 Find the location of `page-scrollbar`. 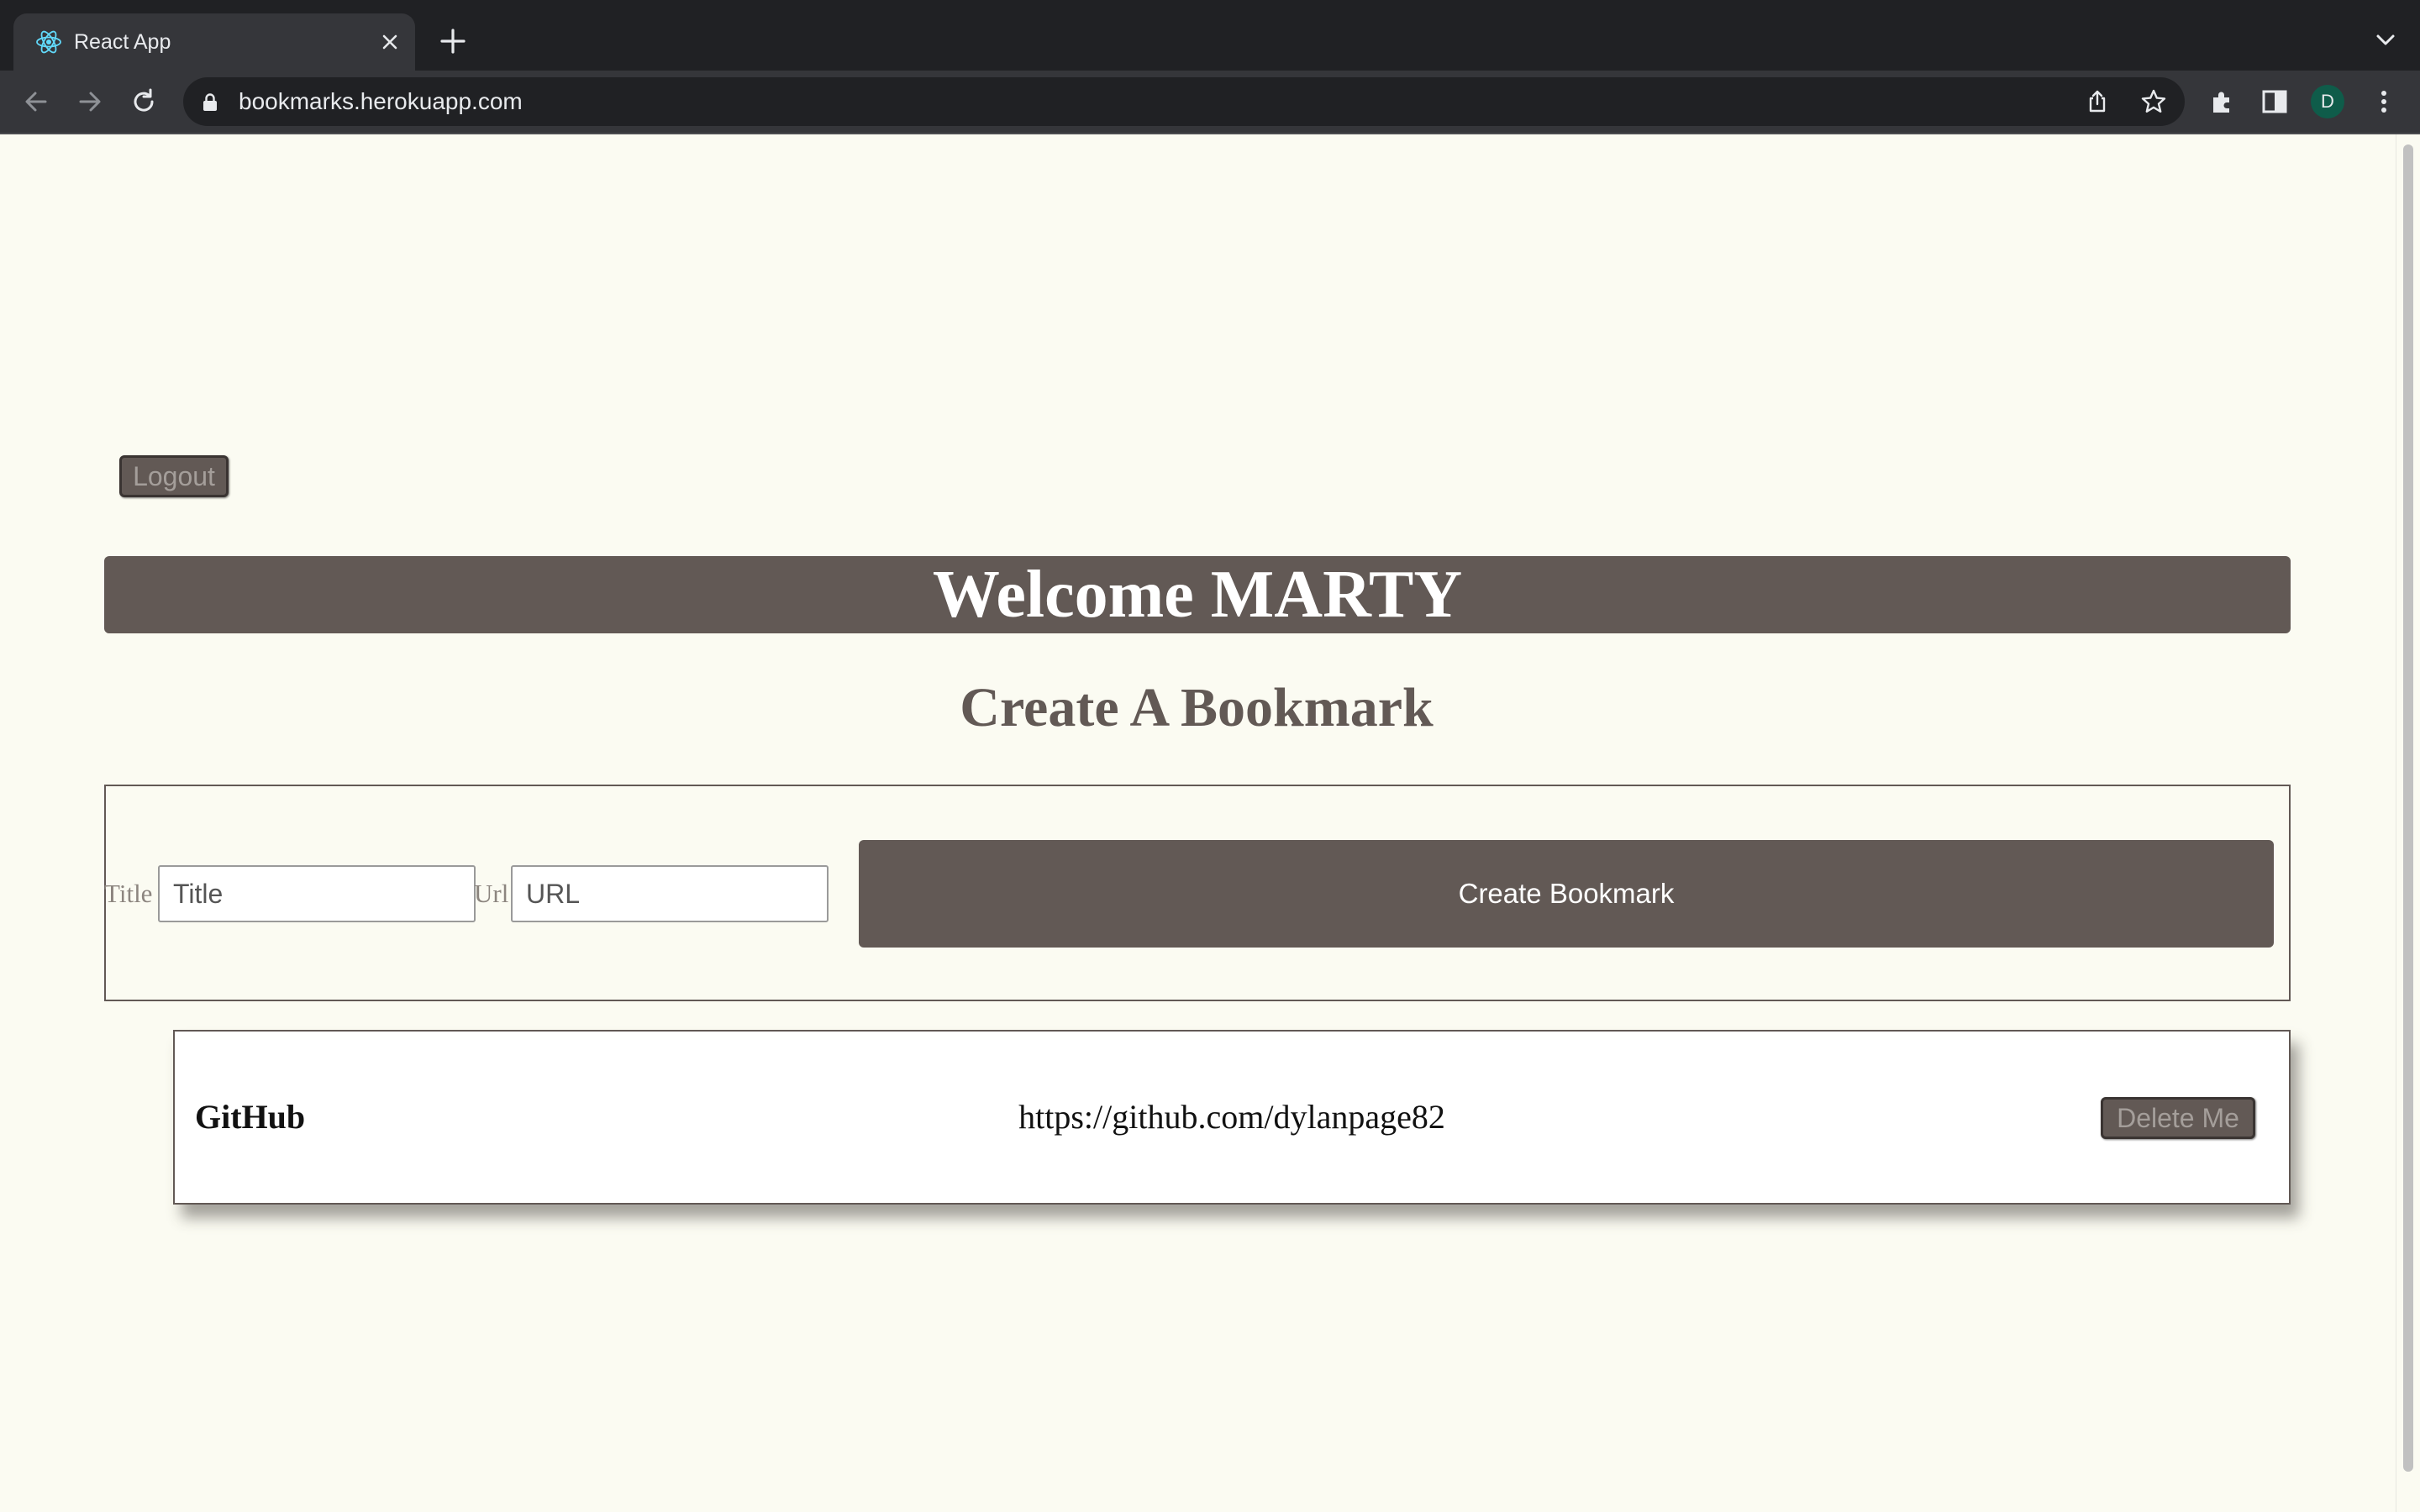

page-scrollbar is located at coordinates (2408, 823).